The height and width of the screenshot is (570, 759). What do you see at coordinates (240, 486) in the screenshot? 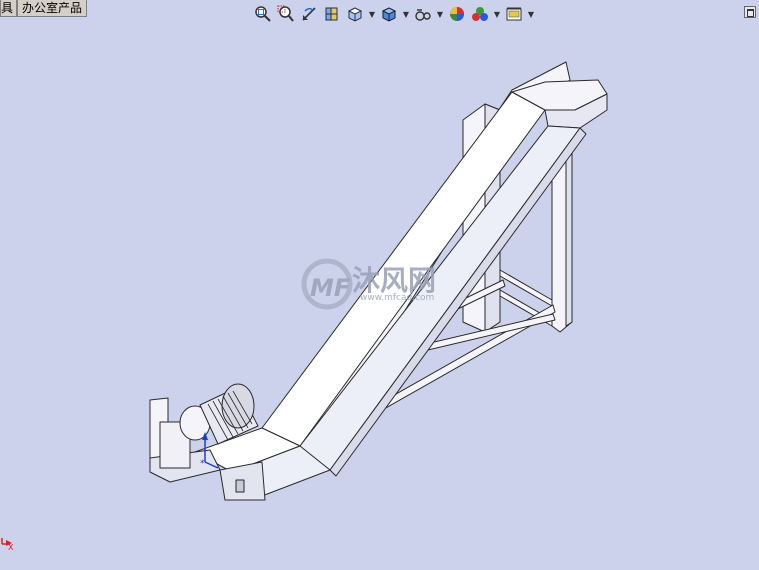
I see `tail-bearing` at bounding box center [240, 486].